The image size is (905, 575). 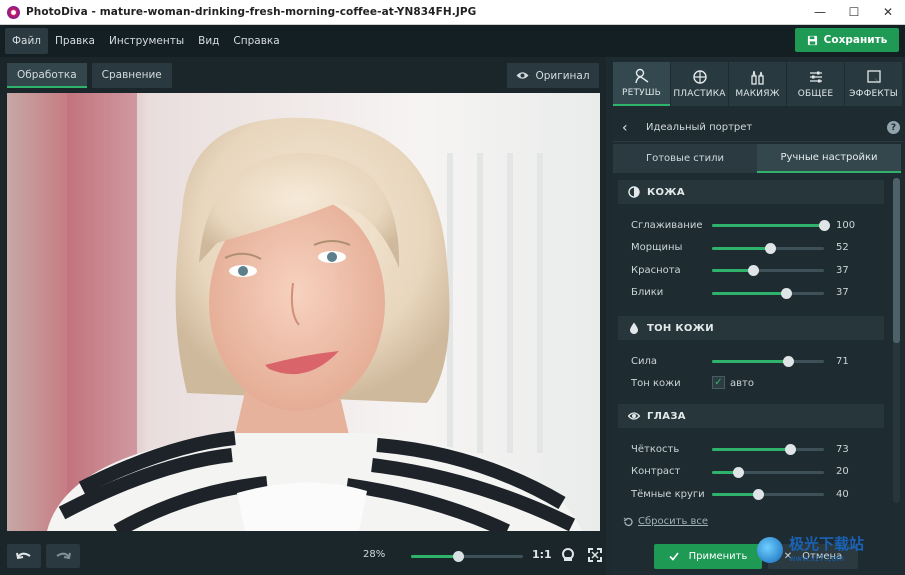 What do you see at coordinates (628, 521) in the screenshot?
I see `reset-icon` at bounding box center [628, 521].